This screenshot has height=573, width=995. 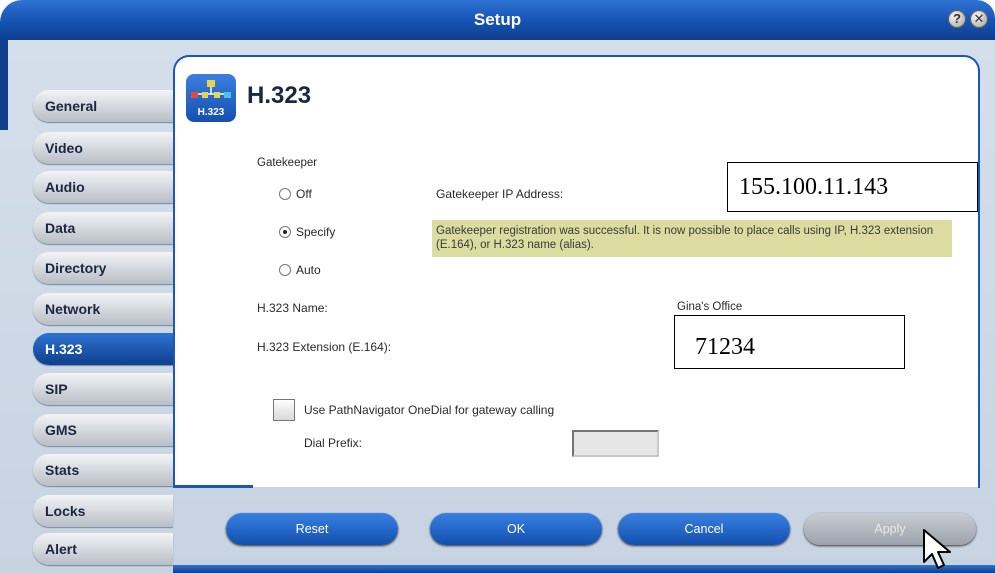 What do you see at coordinates (979, 19) in the screenshot?
I see `close-icon: ✕` at bounding box center [979, 19].